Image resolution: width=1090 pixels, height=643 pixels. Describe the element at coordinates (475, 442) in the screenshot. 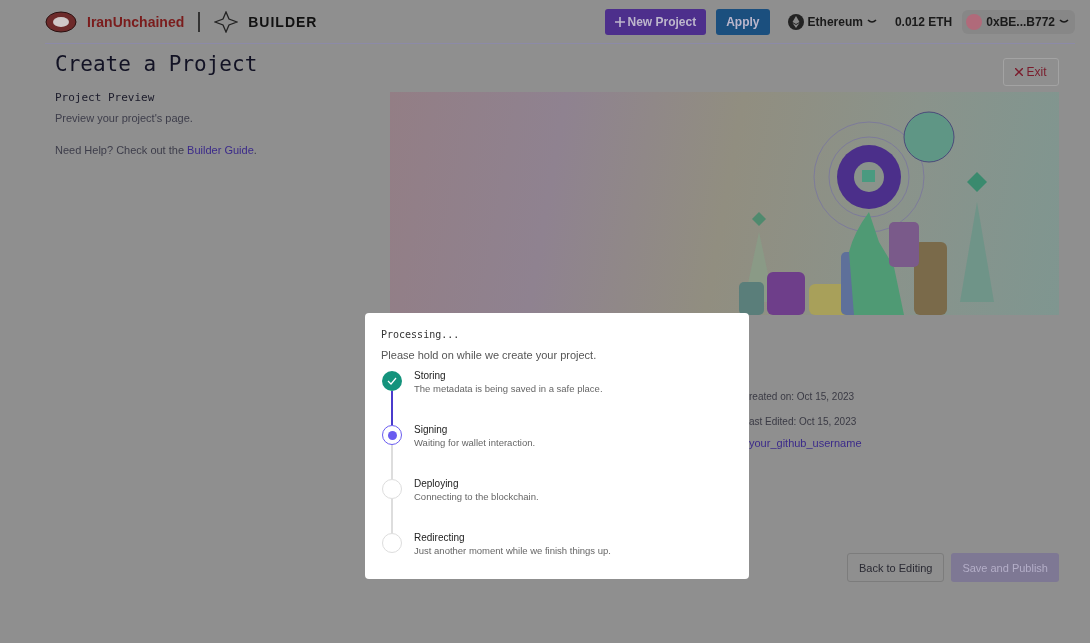

I see `step-description: Waiting for wallet interaction.` at that location.